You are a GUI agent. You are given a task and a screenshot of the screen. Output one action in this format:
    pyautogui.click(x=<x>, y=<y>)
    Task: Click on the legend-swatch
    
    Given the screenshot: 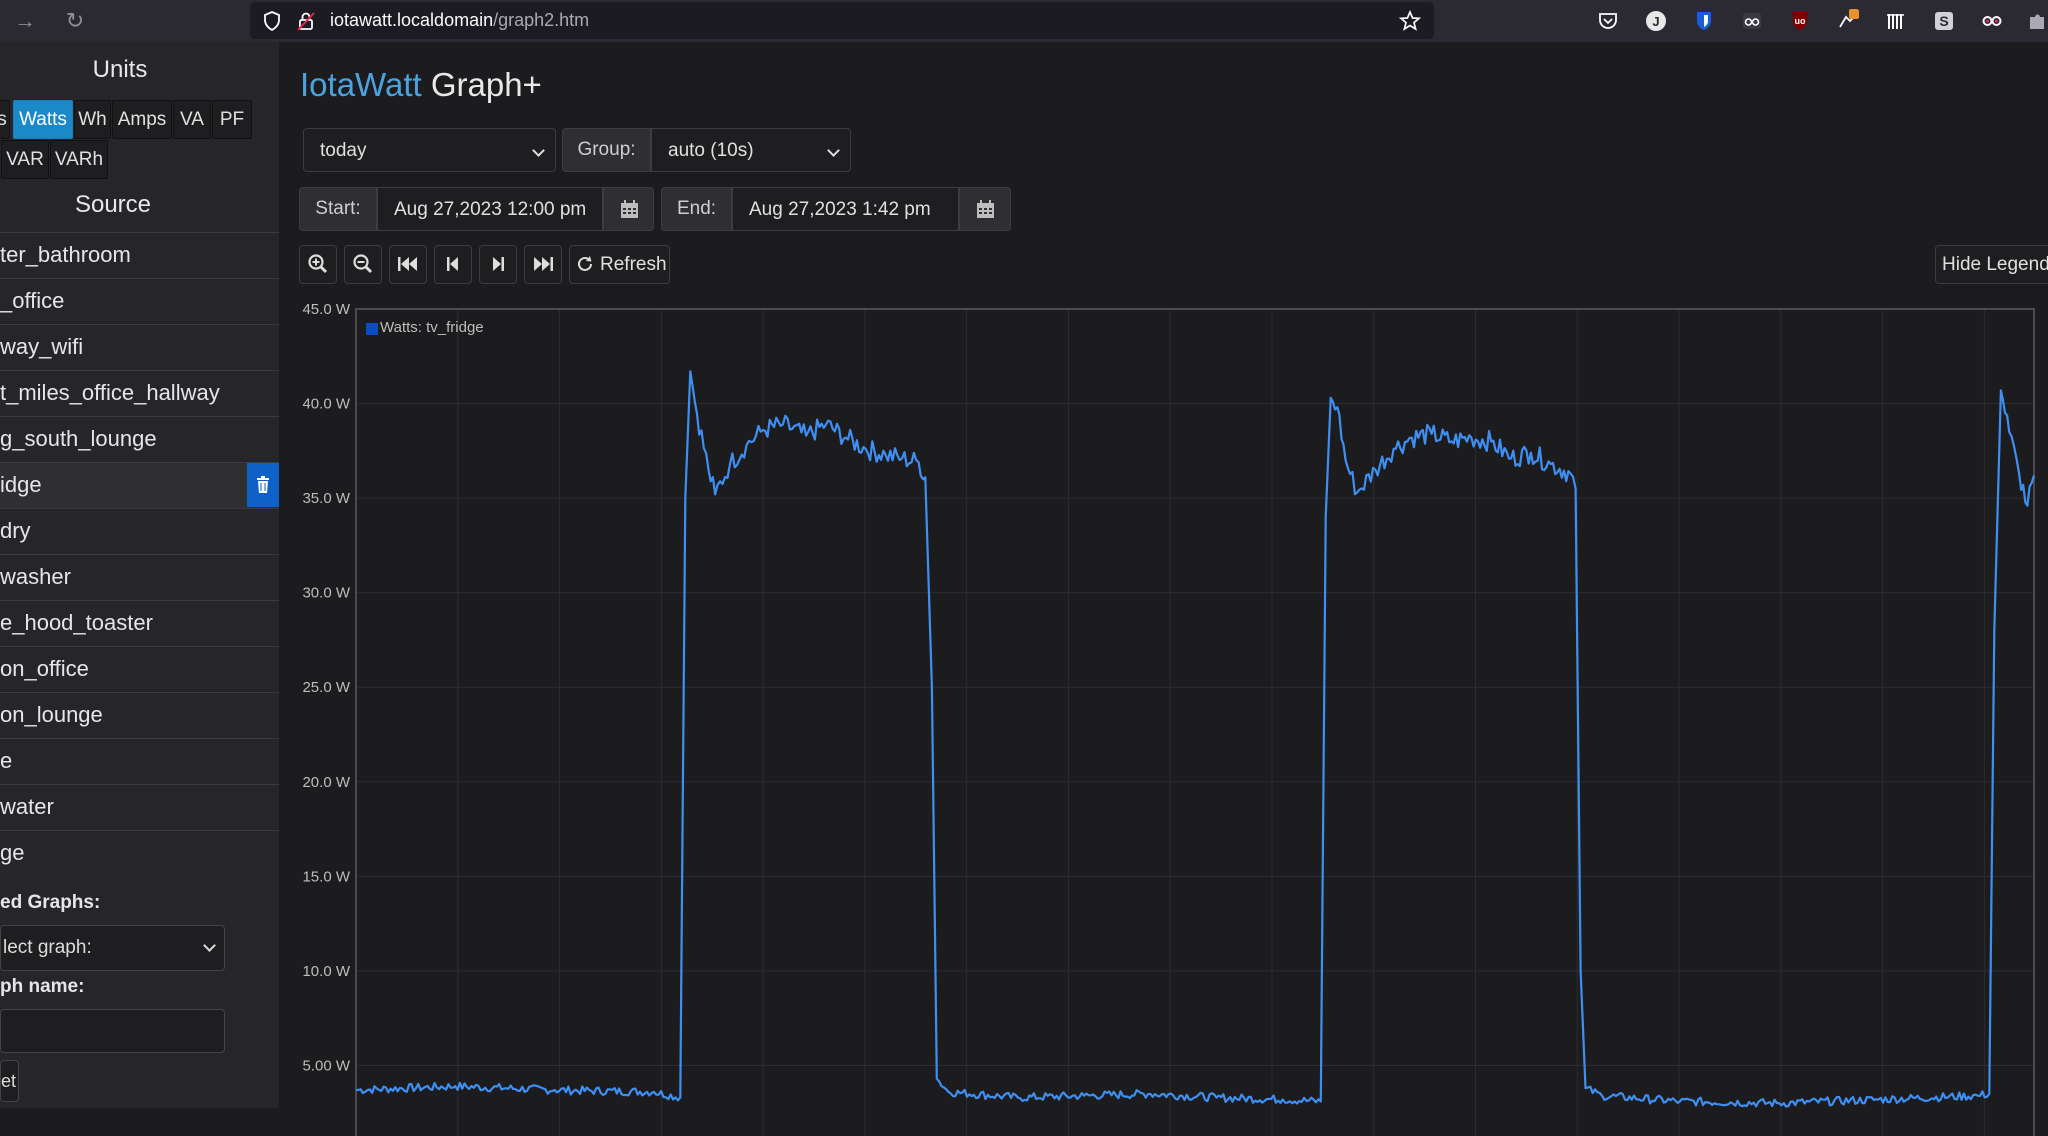 What is the action you would take?
    pyautogui.click(x=372, y=329)
    